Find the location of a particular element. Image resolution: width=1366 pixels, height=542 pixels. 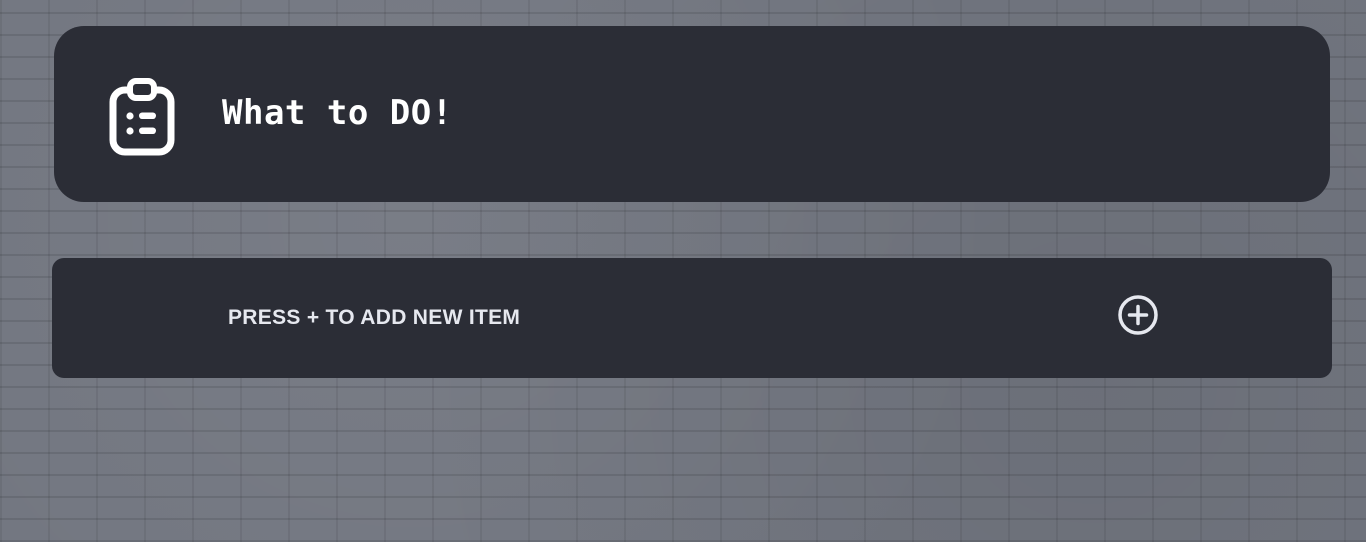

plus-circle-icon is located at coordinates (1138, 315).